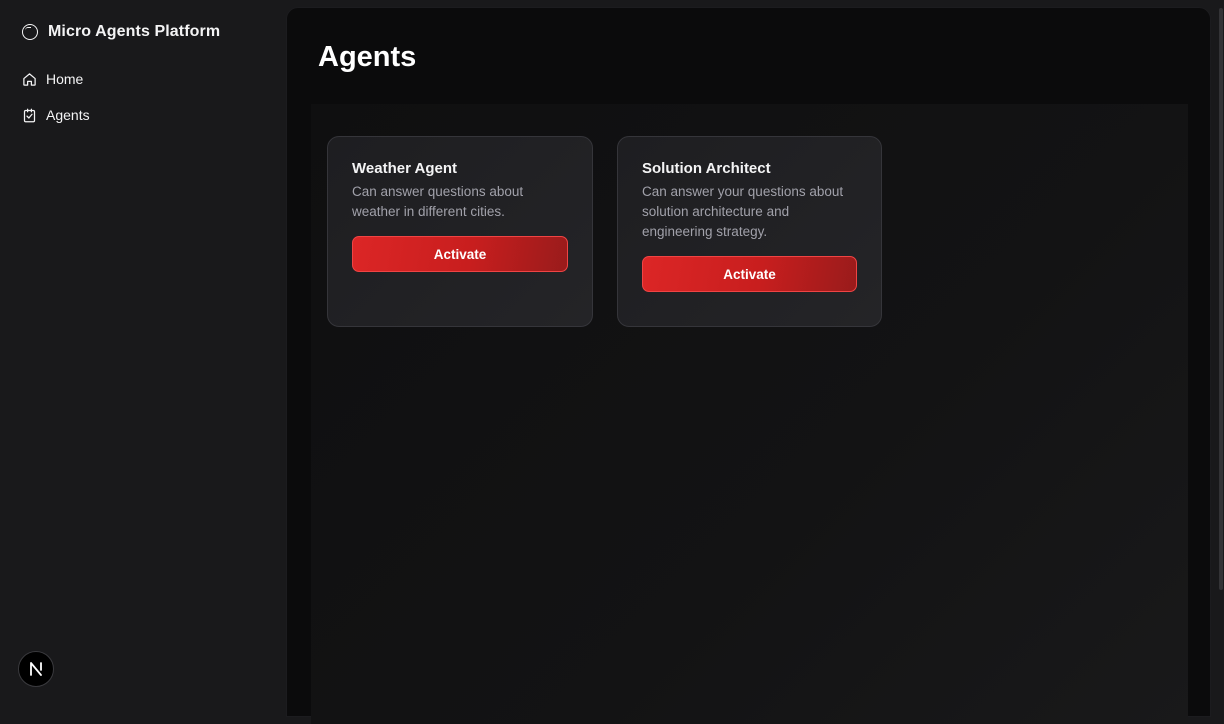 This screenshot has width=1224, height=724. Describe the element at coordinates (68, 115) in the screenshot. I see `sidebar-item-label: Agents` at that location.